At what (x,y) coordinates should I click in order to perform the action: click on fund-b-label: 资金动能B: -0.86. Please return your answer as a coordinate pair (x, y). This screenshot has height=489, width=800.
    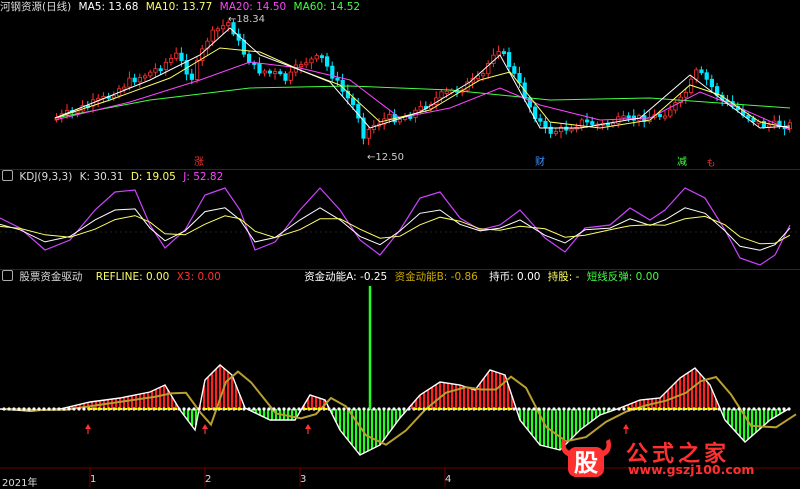
    Looking at the image, I should click on (436, 277).